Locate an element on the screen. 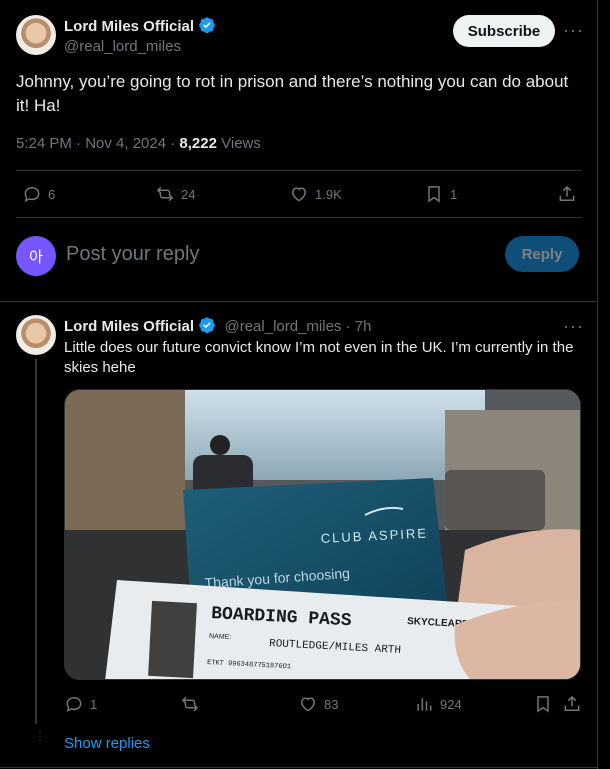  more-options-icon: ··· is located at coordinates (573, 30).